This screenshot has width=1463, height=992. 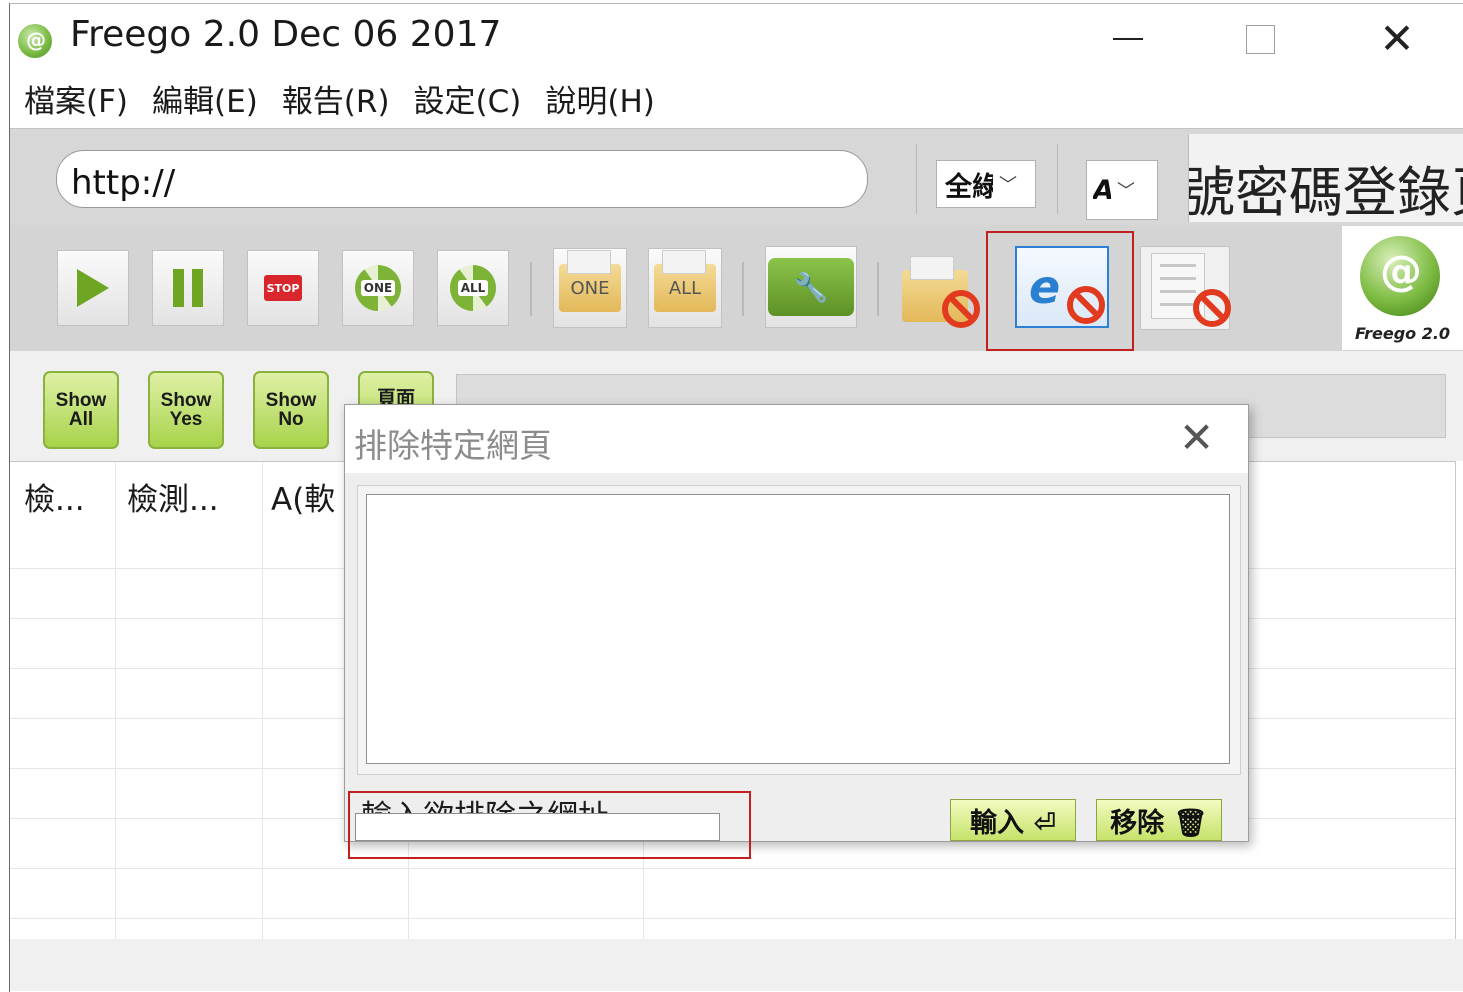 I want to click on freego-logo: @ Freego 2.0, so click(x=1402, y=288).